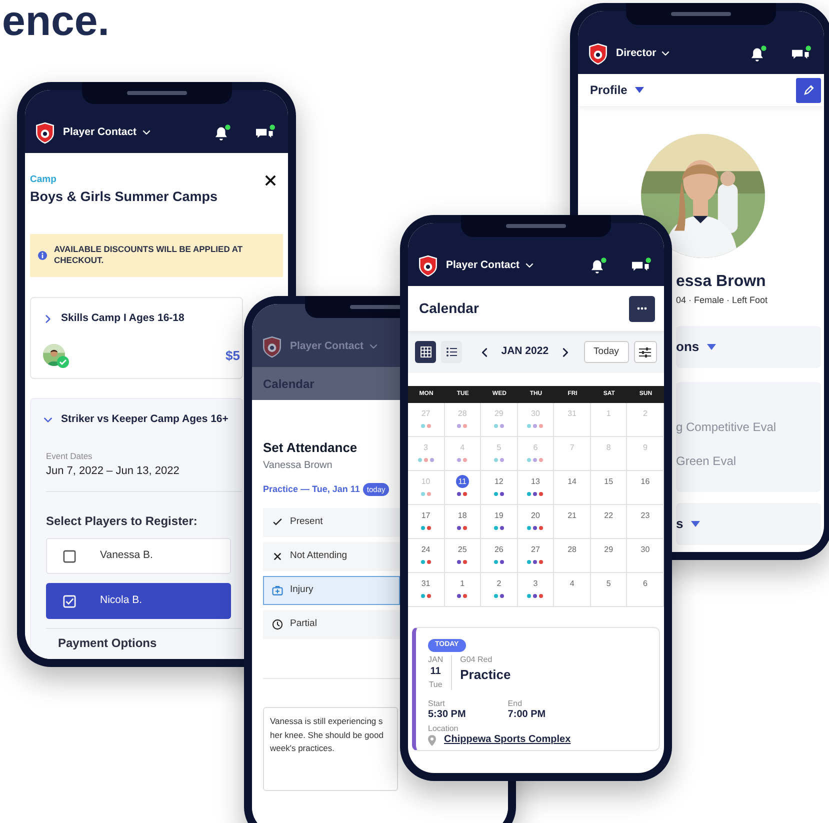 Image resolution: width=829 pixels, height=823 pixels. I want to click on today-button: Today, so click(606, 352).